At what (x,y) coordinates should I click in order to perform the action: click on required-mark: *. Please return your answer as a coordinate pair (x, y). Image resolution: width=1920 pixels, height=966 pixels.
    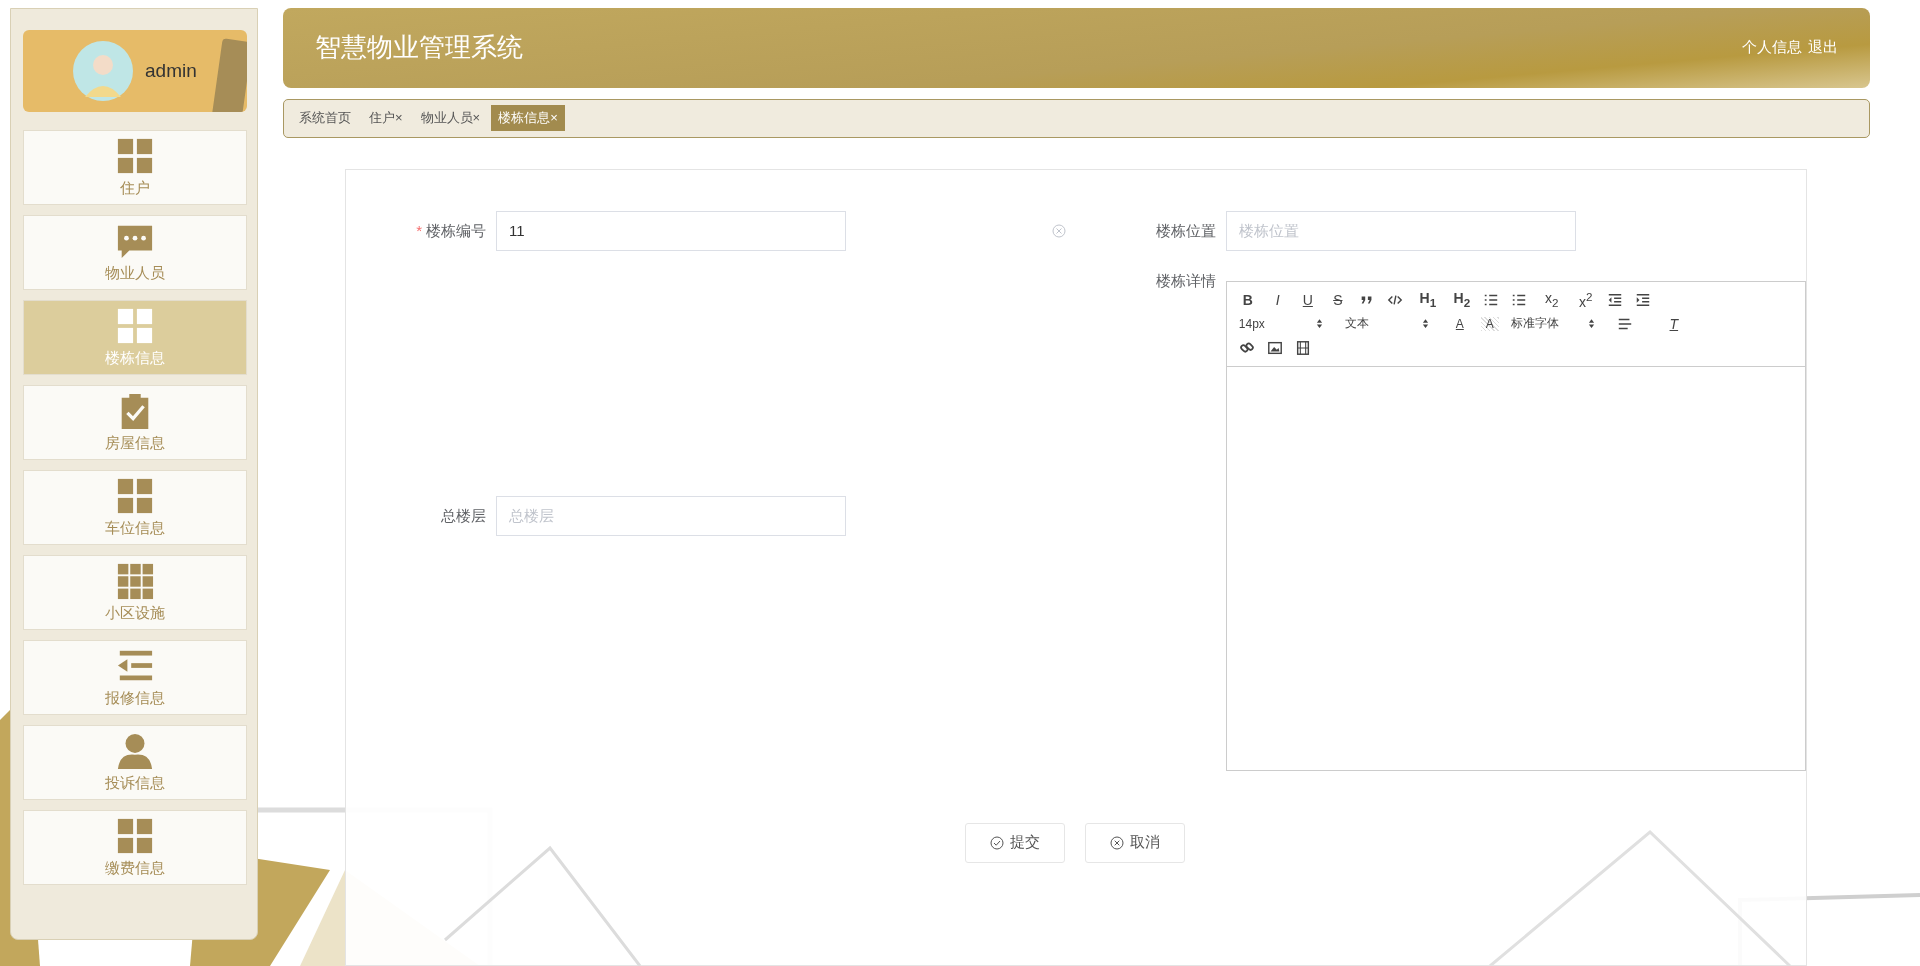
    Looking at the image, I should click on (419, 230).